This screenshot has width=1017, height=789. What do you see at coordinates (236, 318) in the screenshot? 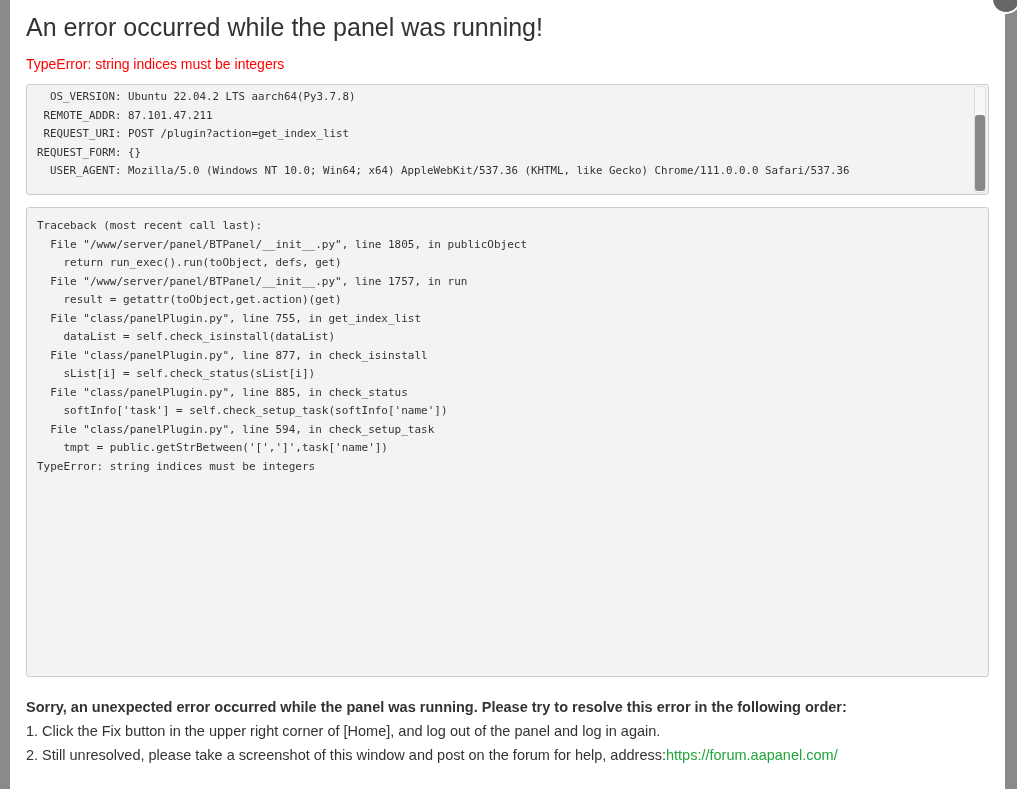
I see `traceback-line: File "class/panelPlugin.py", line 755, in get_index_list` at bounding box center [236, 318].